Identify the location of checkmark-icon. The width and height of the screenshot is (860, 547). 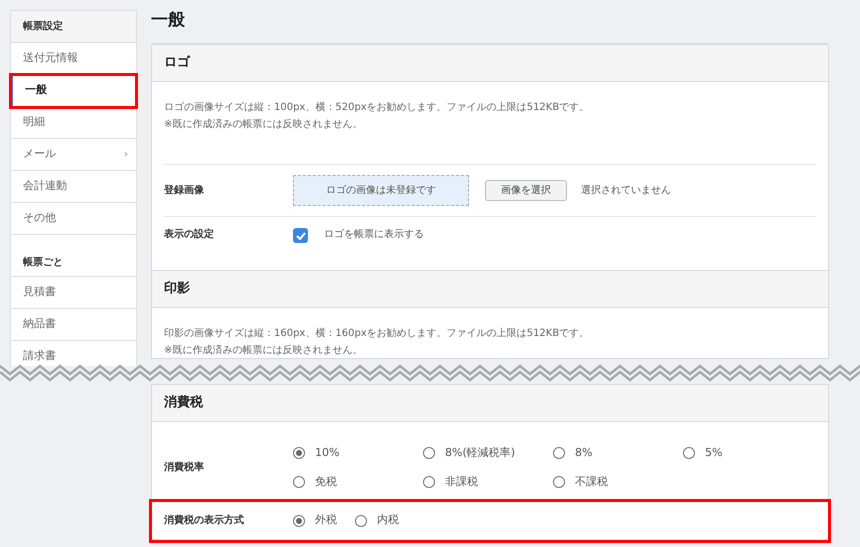
(301, 236).